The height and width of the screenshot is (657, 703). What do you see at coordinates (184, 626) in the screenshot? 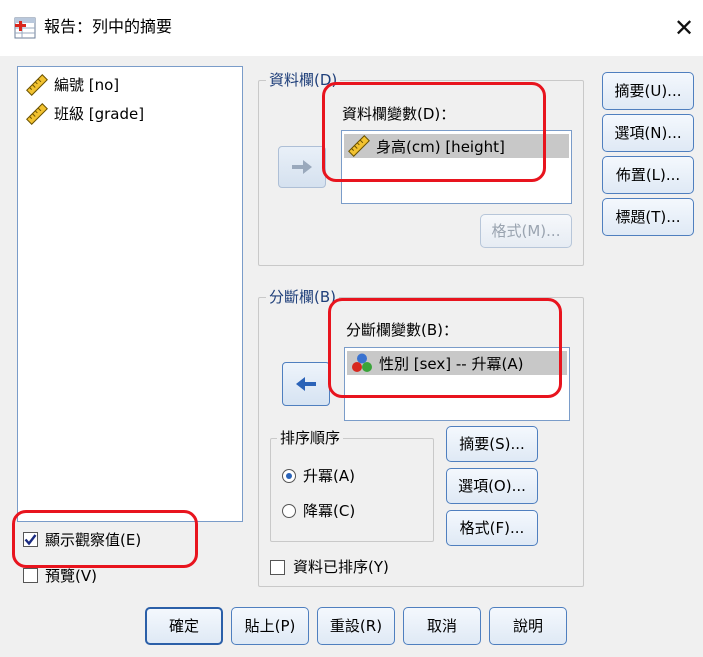
I see `ok-button: 確定` at bounding box center [184, 626].